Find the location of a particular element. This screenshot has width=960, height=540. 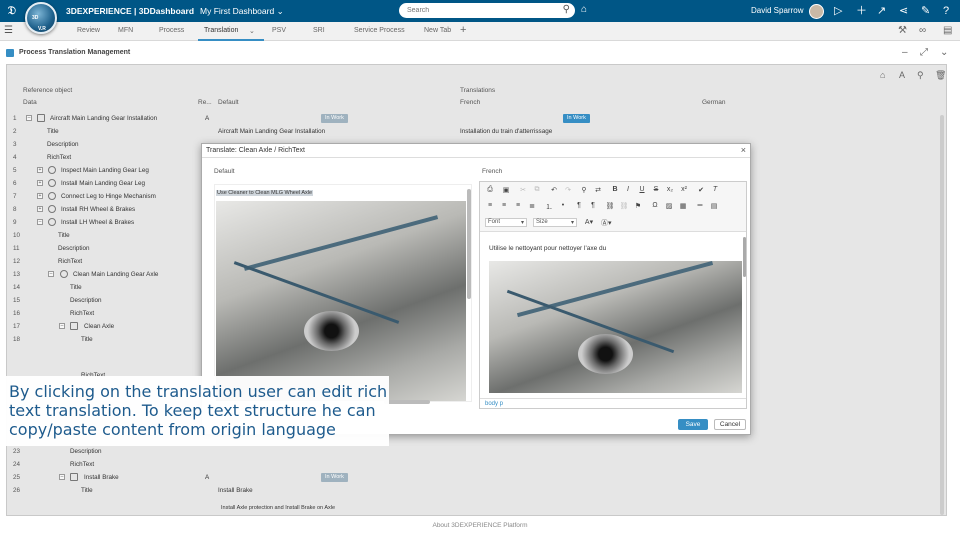

find-icon: ⚲ is located at coordinates (584, 190).